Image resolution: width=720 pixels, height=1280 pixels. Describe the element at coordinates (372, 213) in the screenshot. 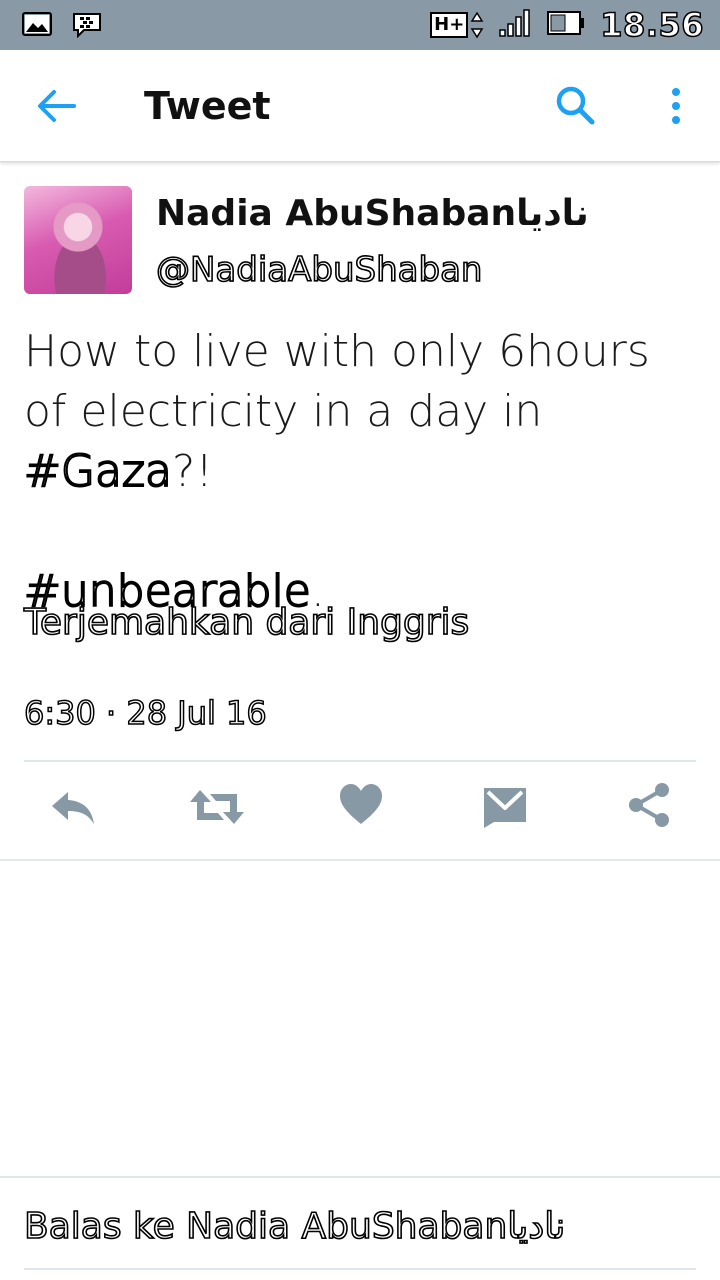

I see `author-name: Nadia AbuShabanناديا` at that location.